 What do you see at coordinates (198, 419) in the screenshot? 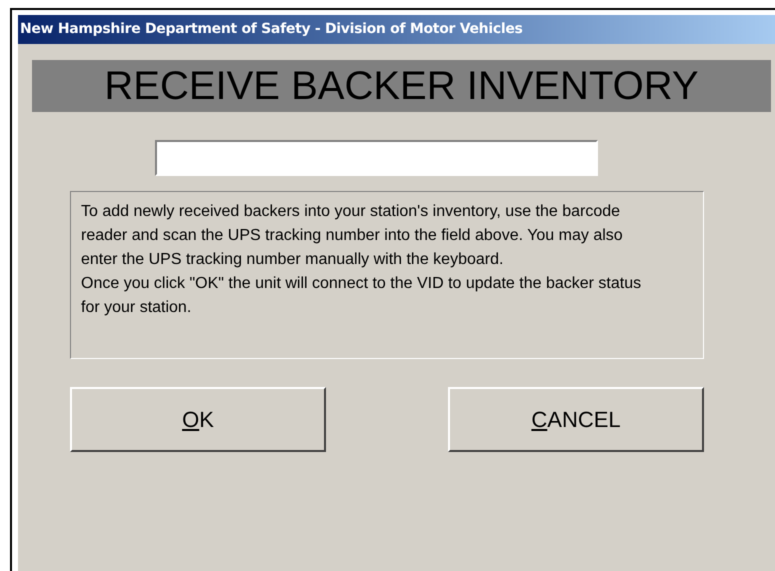
I see `dialog-button: OK` at bounding box center [198, 419].